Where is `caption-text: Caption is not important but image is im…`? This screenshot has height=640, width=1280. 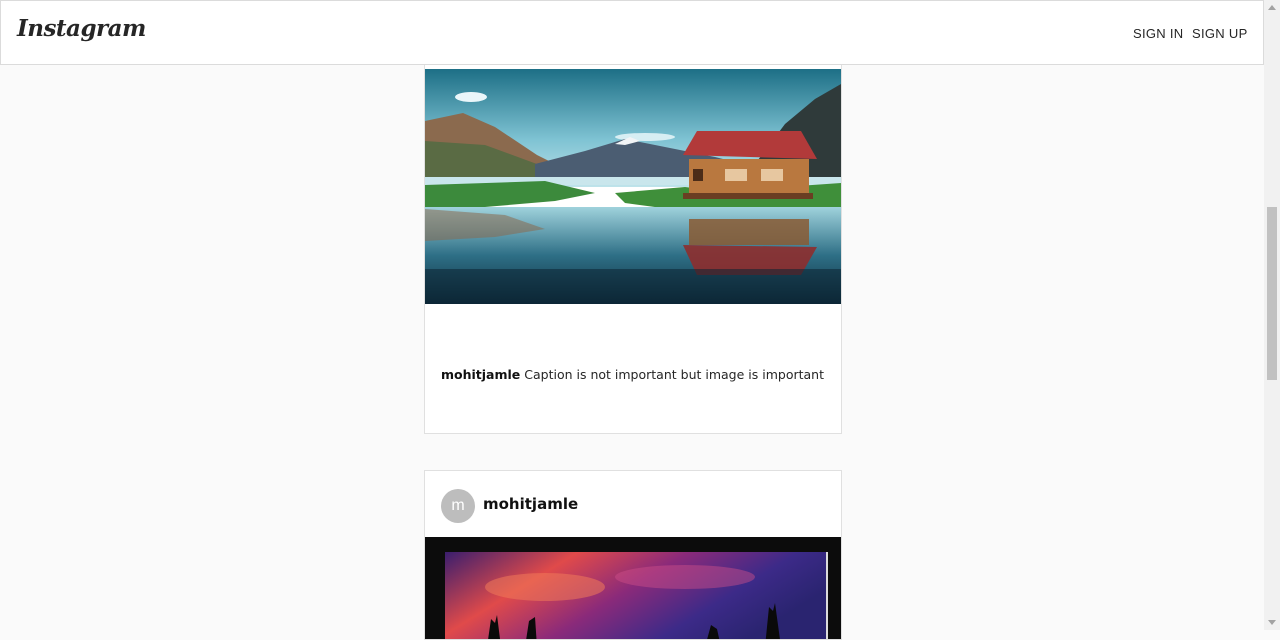 caption-text: Caption is not important but image is im… is located at coordinates (674, 374).